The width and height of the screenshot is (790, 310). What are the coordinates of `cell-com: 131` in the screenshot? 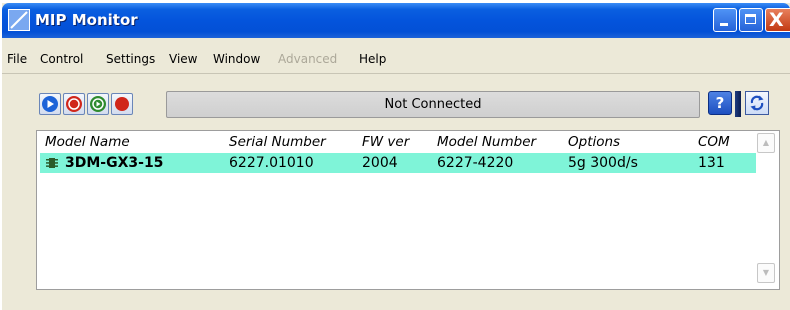 It's located at (711, 163).